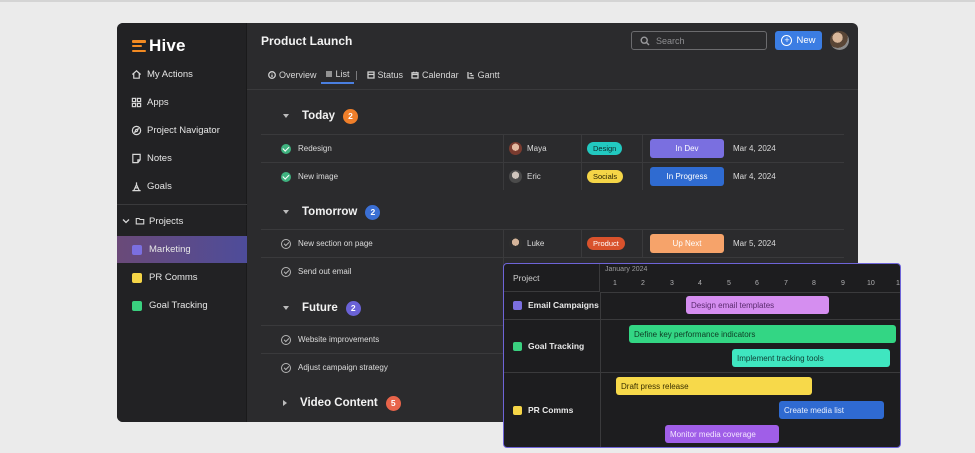 This screenshot has width=975, height=453. I want to click on task-name: New section on page, so click(335, 243).